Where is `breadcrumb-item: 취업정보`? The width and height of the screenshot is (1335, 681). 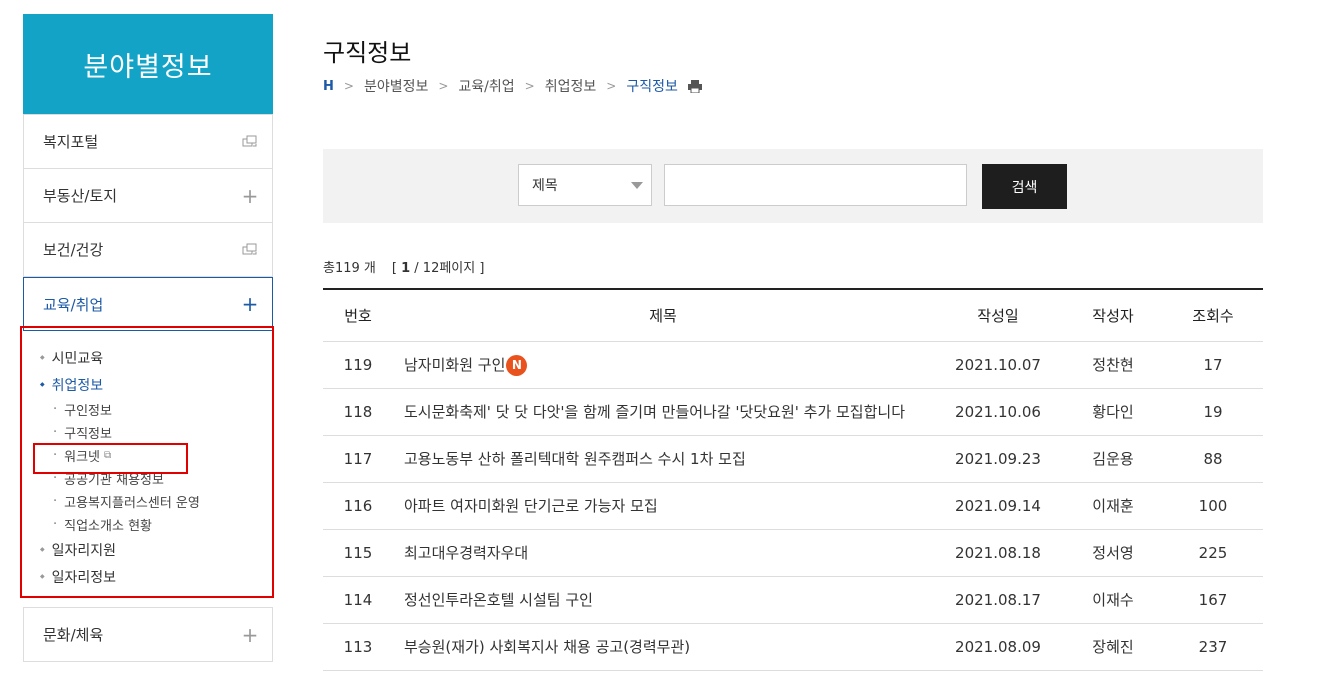 breadcrumb-item: 취업정보 is located at coordinates (571, 86).